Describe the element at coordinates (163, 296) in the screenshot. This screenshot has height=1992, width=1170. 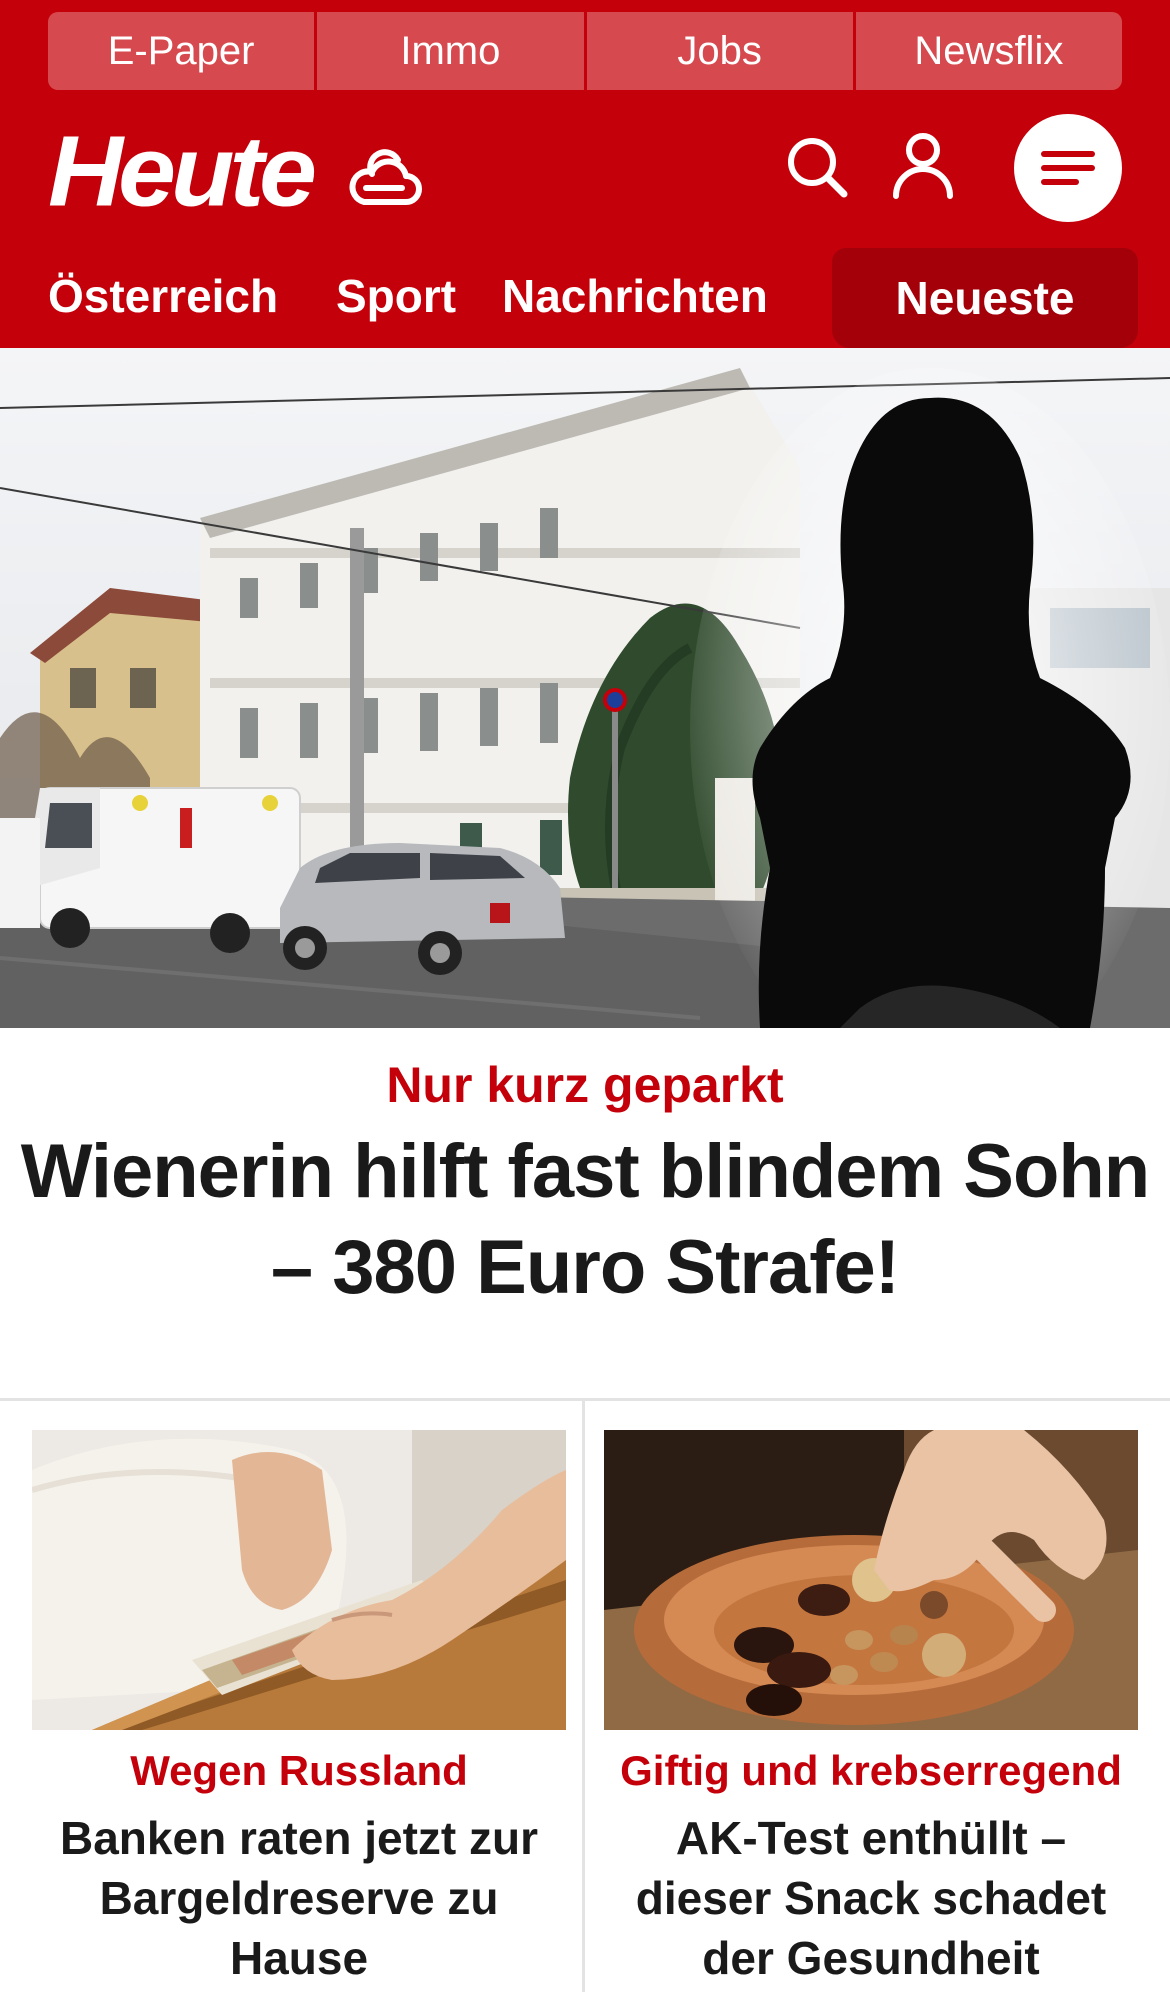
I see `nav-item-oesterreich: Österreich` at that location.